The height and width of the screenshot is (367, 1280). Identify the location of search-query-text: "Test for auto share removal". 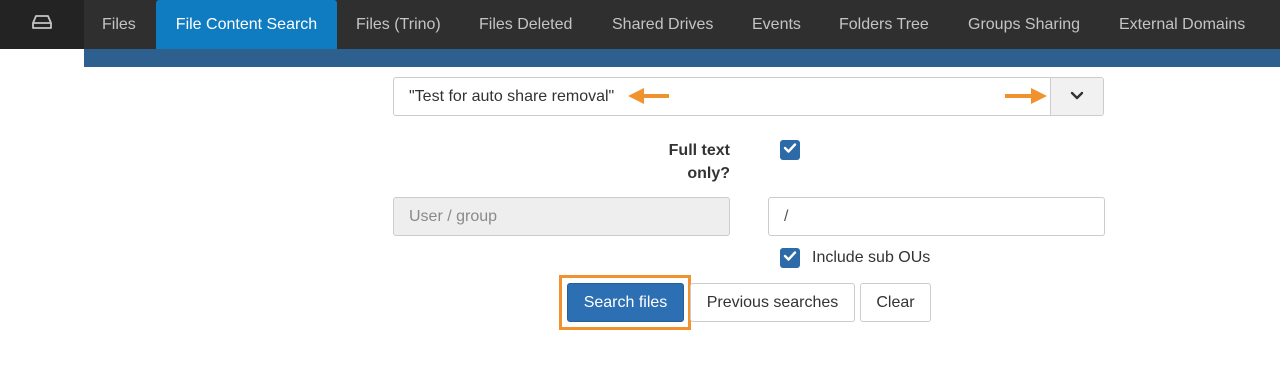
(512, 96).